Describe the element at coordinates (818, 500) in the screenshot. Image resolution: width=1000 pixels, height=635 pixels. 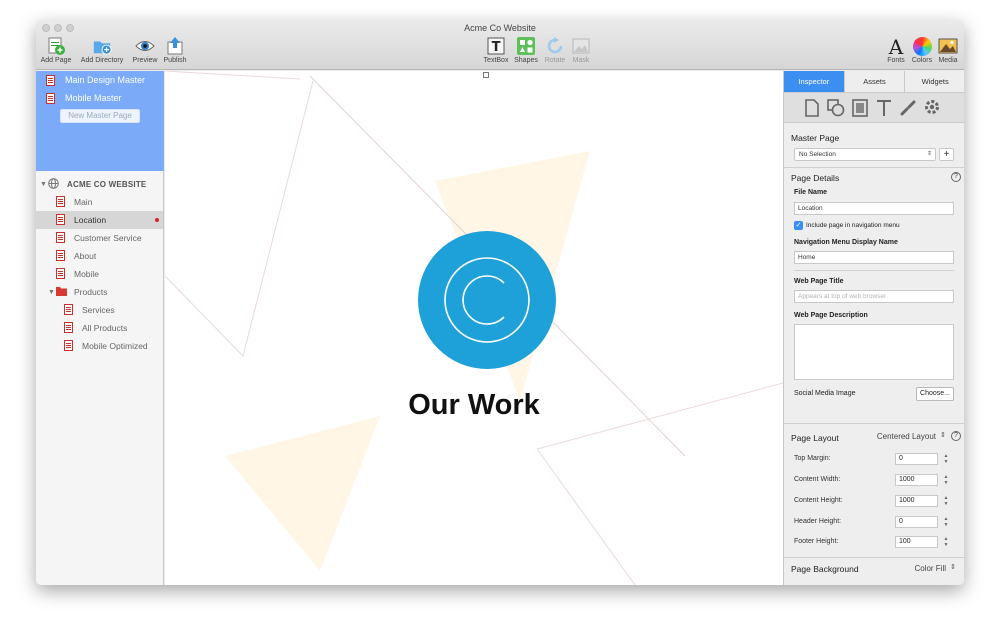
I see `content-height-label: Content Height:` at that location.